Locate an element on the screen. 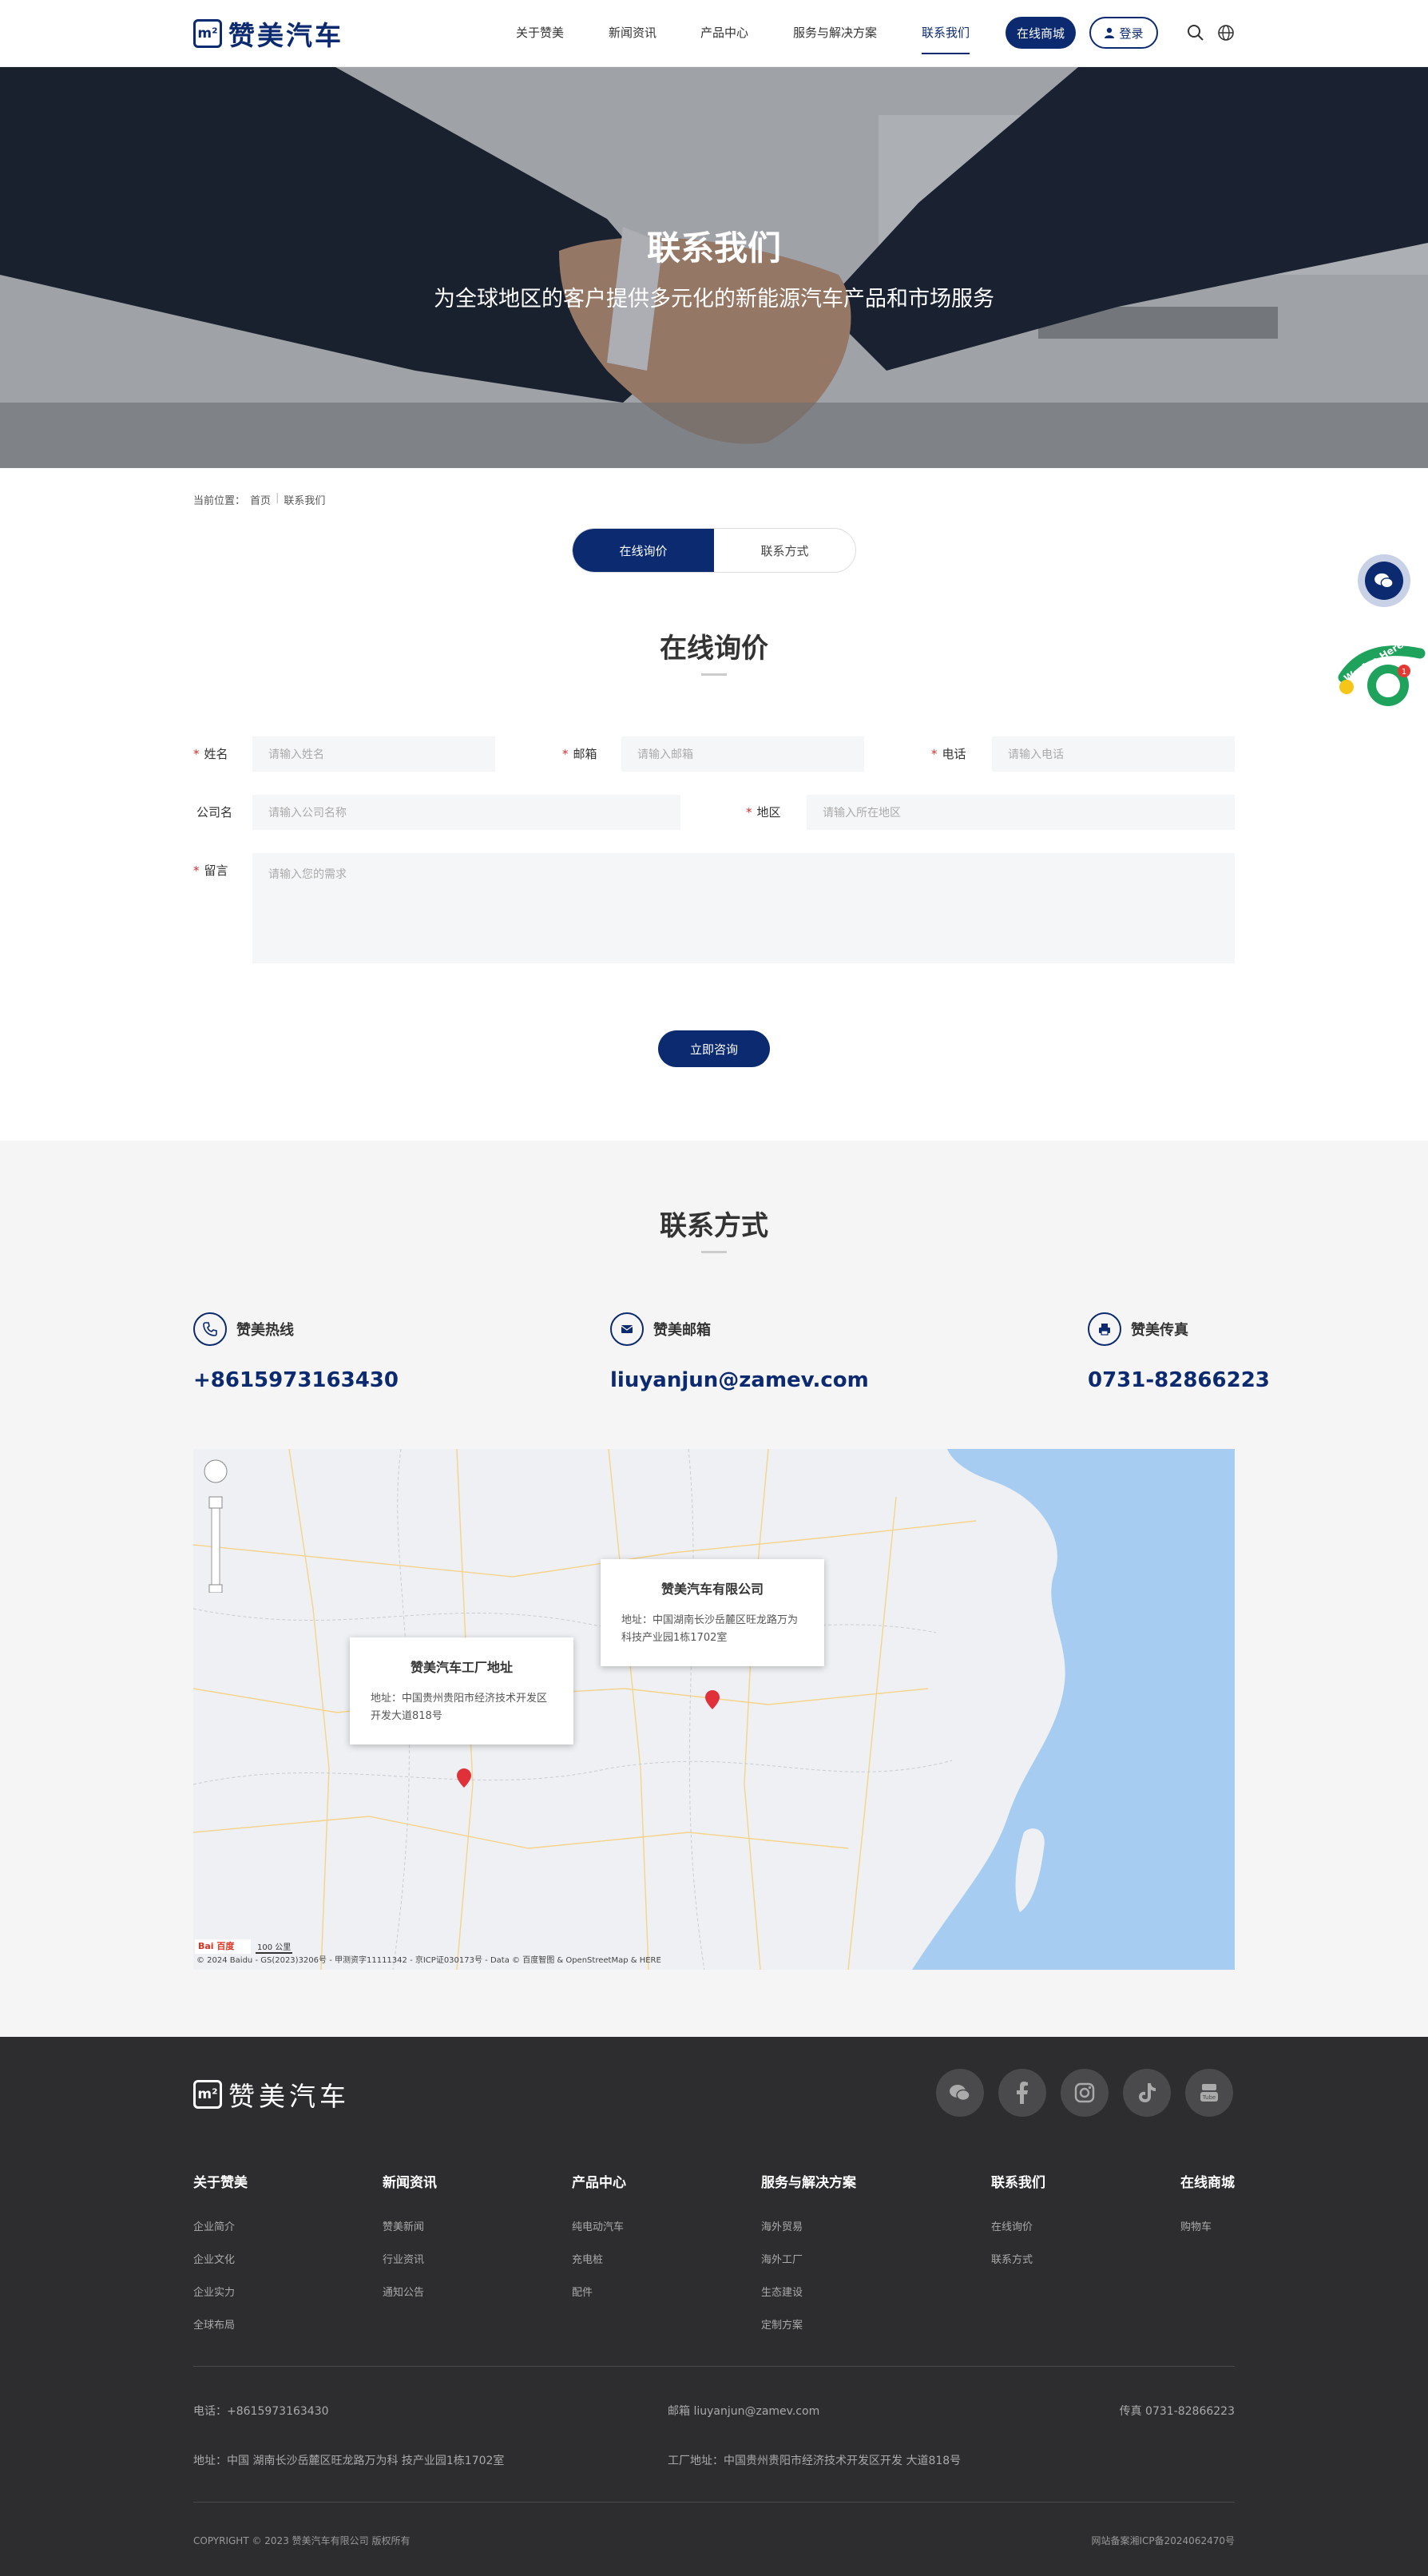 The height and width of the screenshot is (2576, 1428). fax-label: 赞美传真 is located at coordinates (1159, 1330).